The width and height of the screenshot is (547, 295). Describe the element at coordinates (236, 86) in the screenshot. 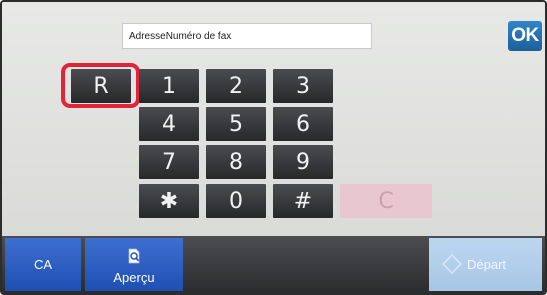

I see `key-2: 2` at that location.